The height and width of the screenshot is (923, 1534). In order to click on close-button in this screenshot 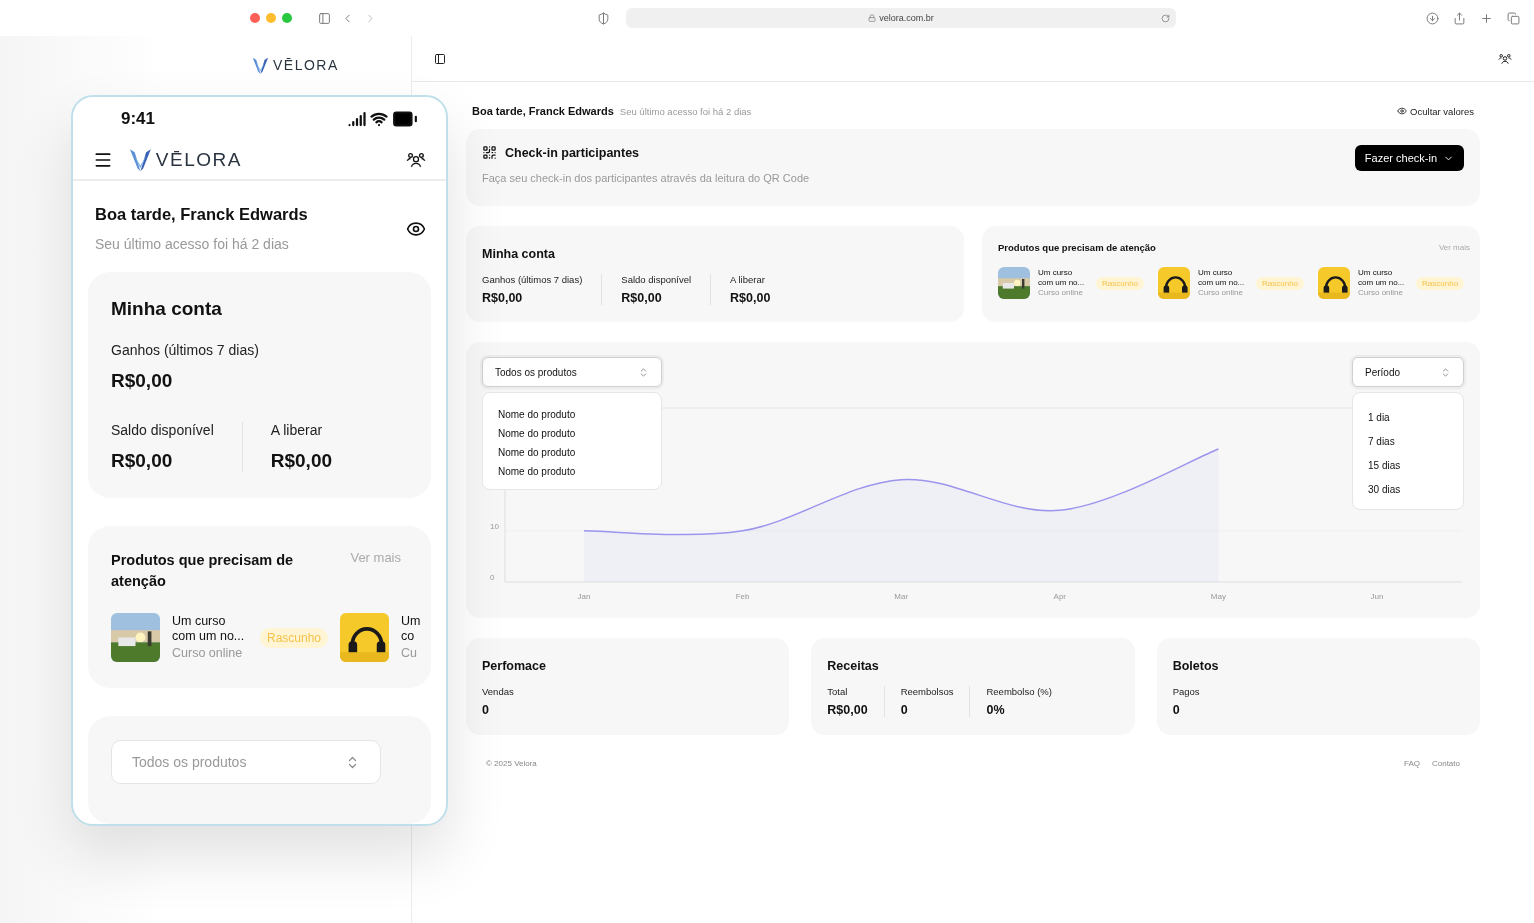, I will do `click(255, 18)`.